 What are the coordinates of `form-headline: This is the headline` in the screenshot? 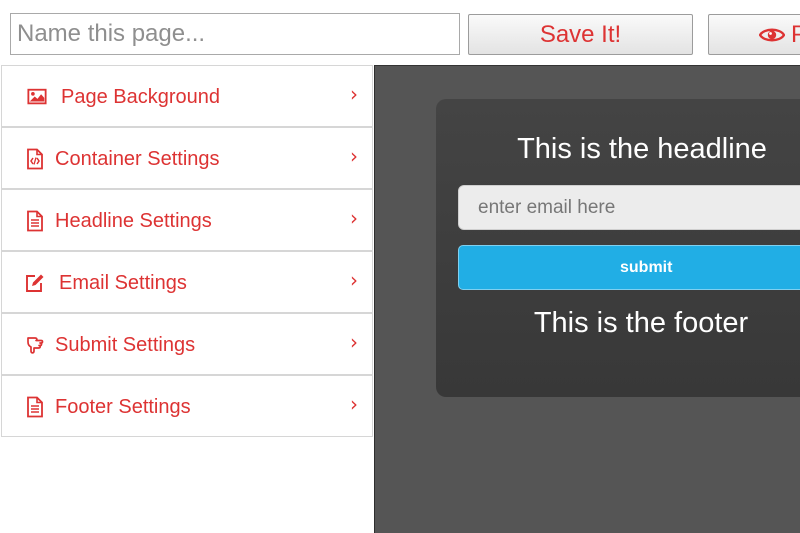 It's located at (618, 149).